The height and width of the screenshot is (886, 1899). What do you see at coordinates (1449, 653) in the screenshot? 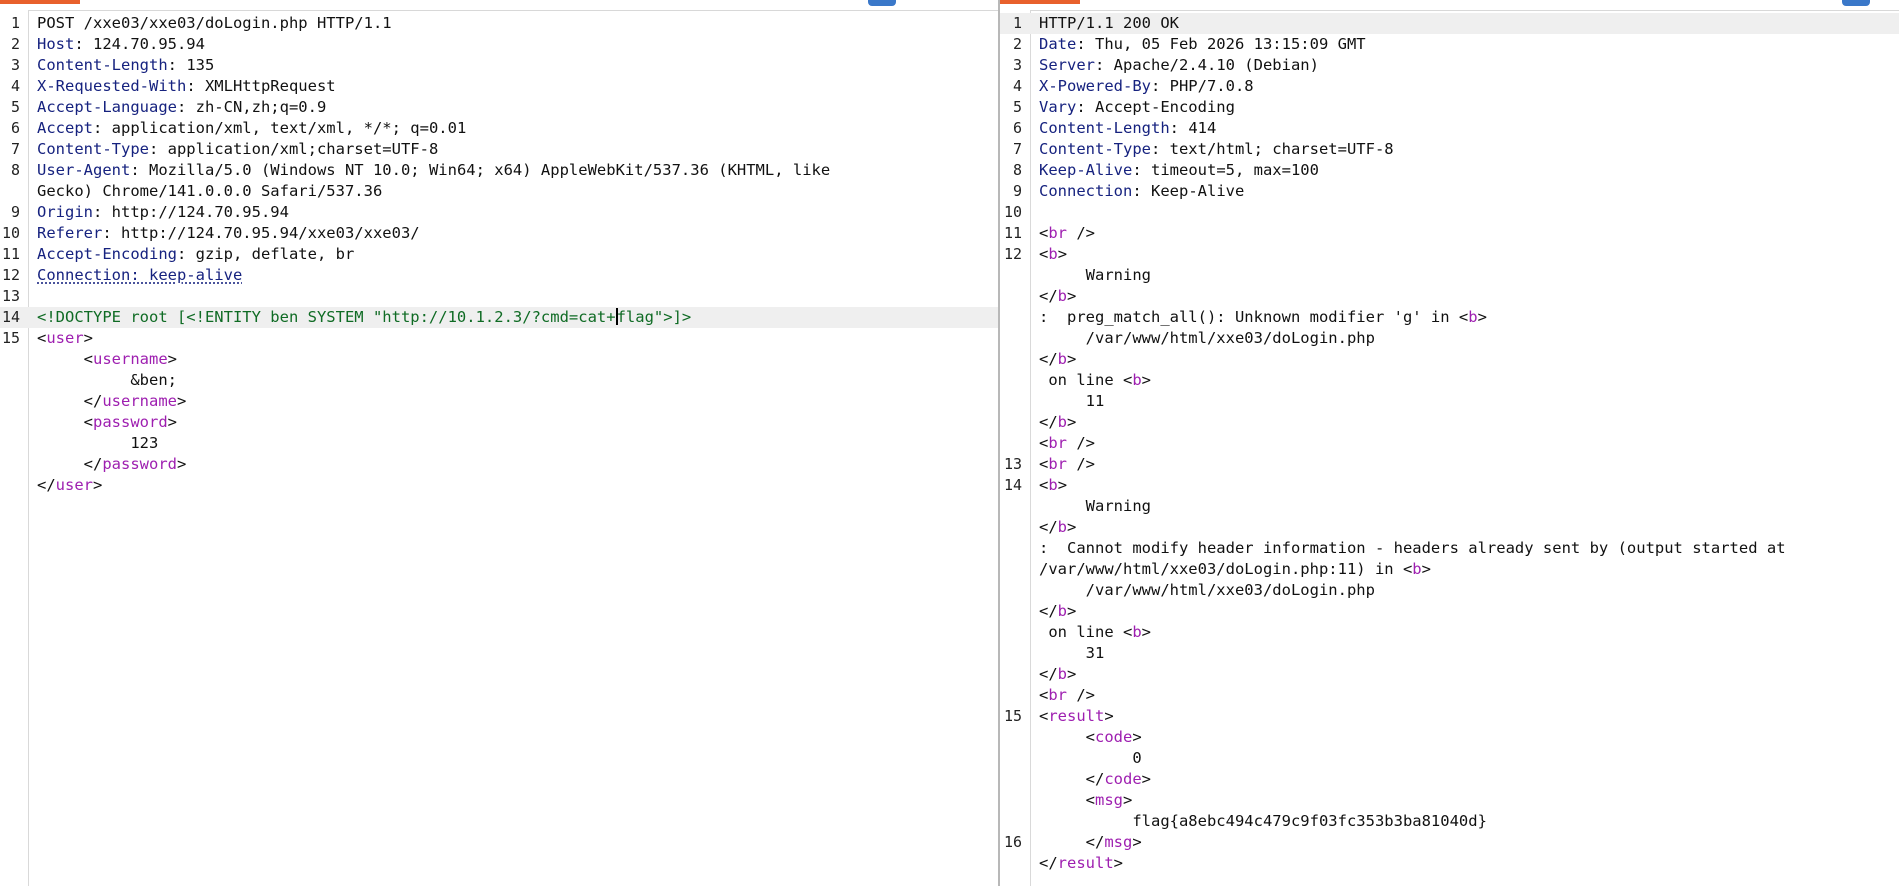
I see `response-line: 31` at bounding box center [1449, 653].